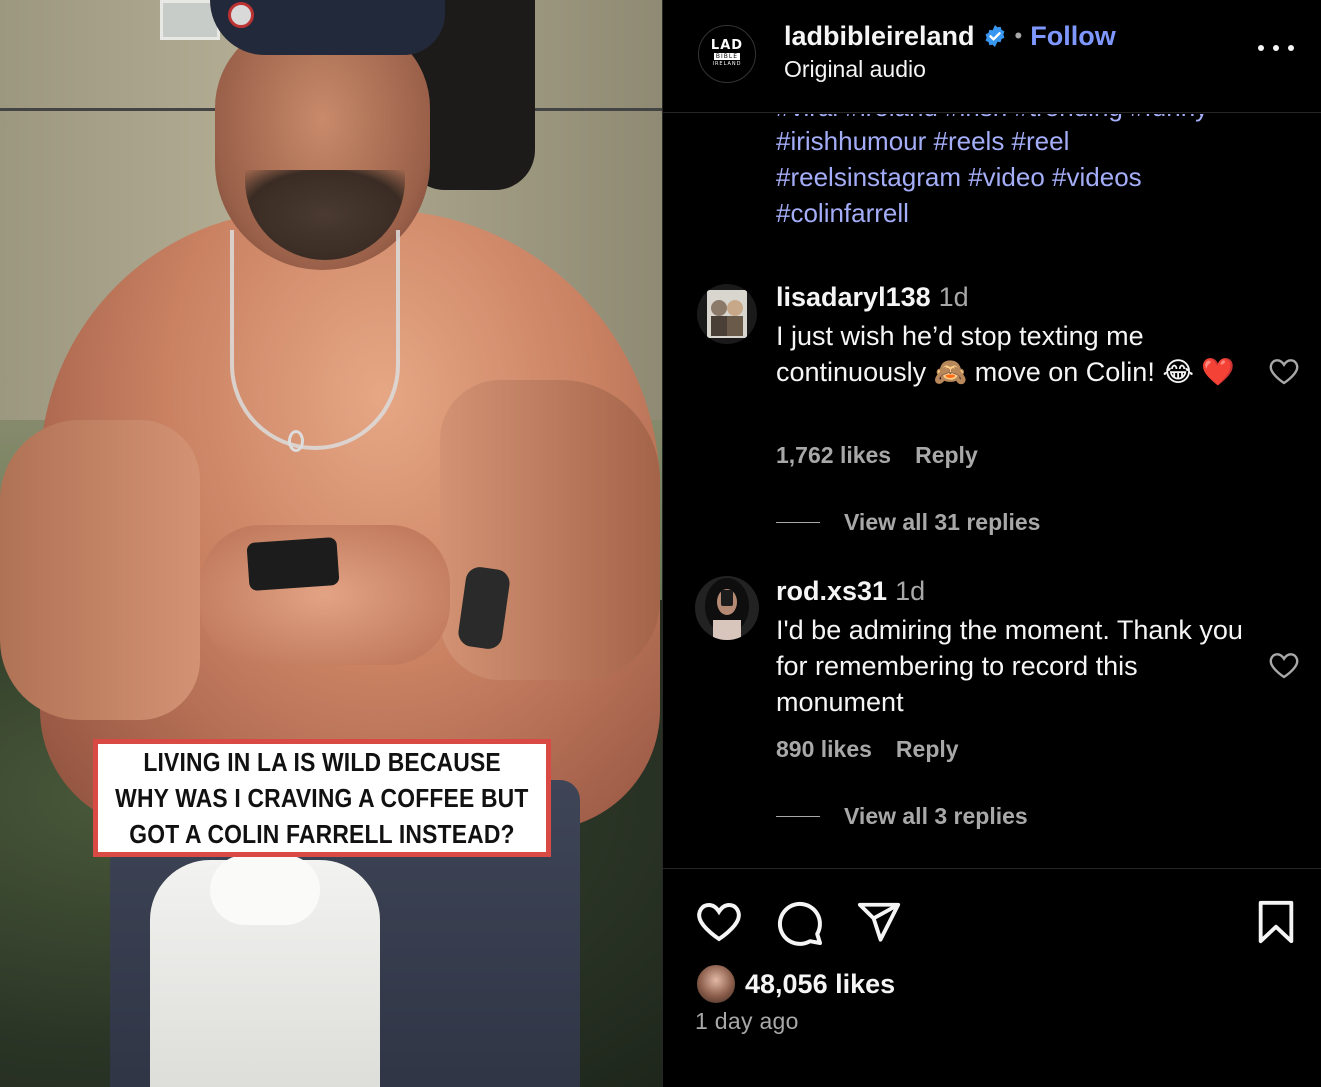 The height and width of the screenshot is (1087, 1321). Describe the element at coordinates (720, 924) in the screenshot. I see `heart-icon` at that location.